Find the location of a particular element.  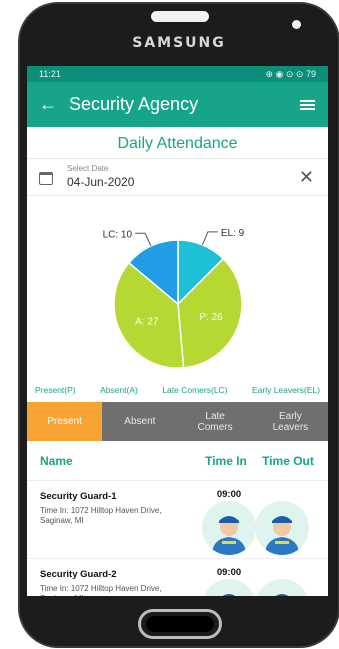

close-icon: ✕ is located at coordinates (306, 177).